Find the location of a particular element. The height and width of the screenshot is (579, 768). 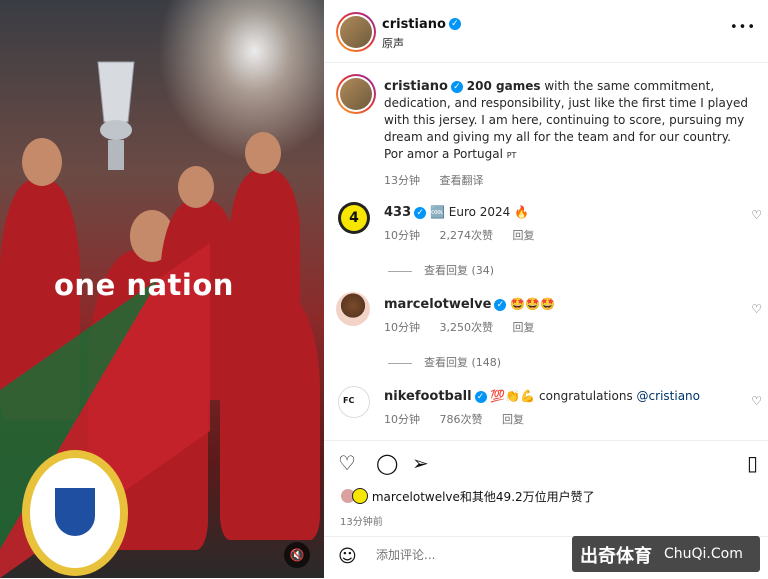

avatar: 4 is located at coordinates (354, 218).